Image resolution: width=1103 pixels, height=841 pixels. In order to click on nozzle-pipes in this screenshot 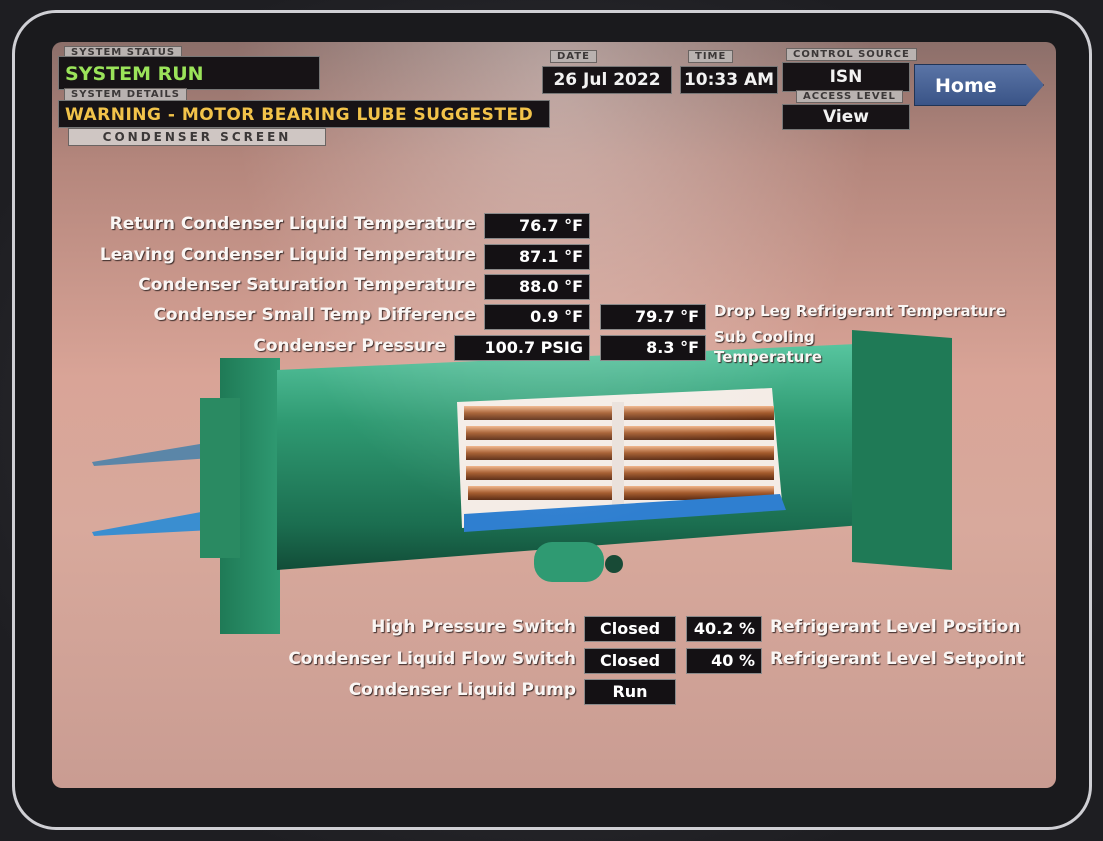, I will do `click(152, 489)`.